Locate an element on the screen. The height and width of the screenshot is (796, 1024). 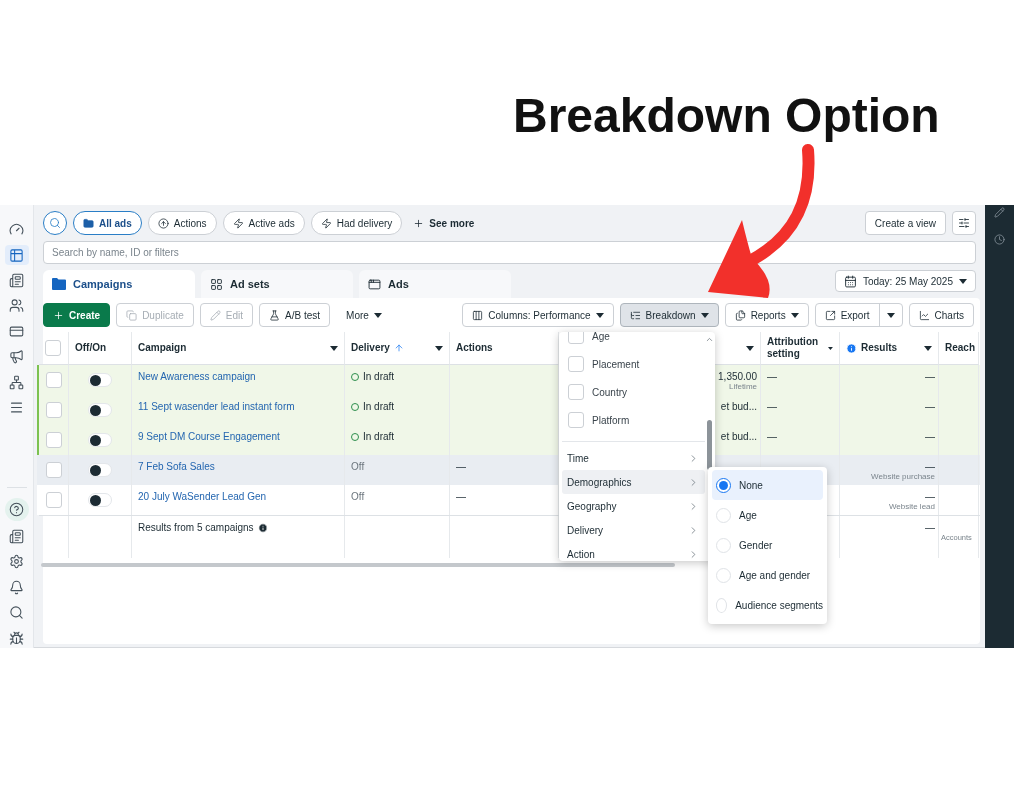
sliders-icon is located at coordinates (964, 223).